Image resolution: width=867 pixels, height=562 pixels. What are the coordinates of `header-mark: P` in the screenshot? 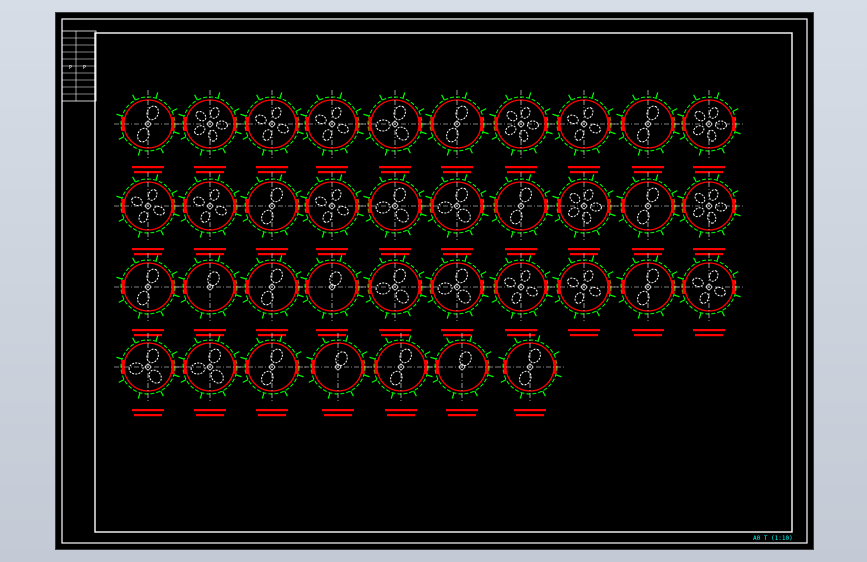 It's located at (84, 68).